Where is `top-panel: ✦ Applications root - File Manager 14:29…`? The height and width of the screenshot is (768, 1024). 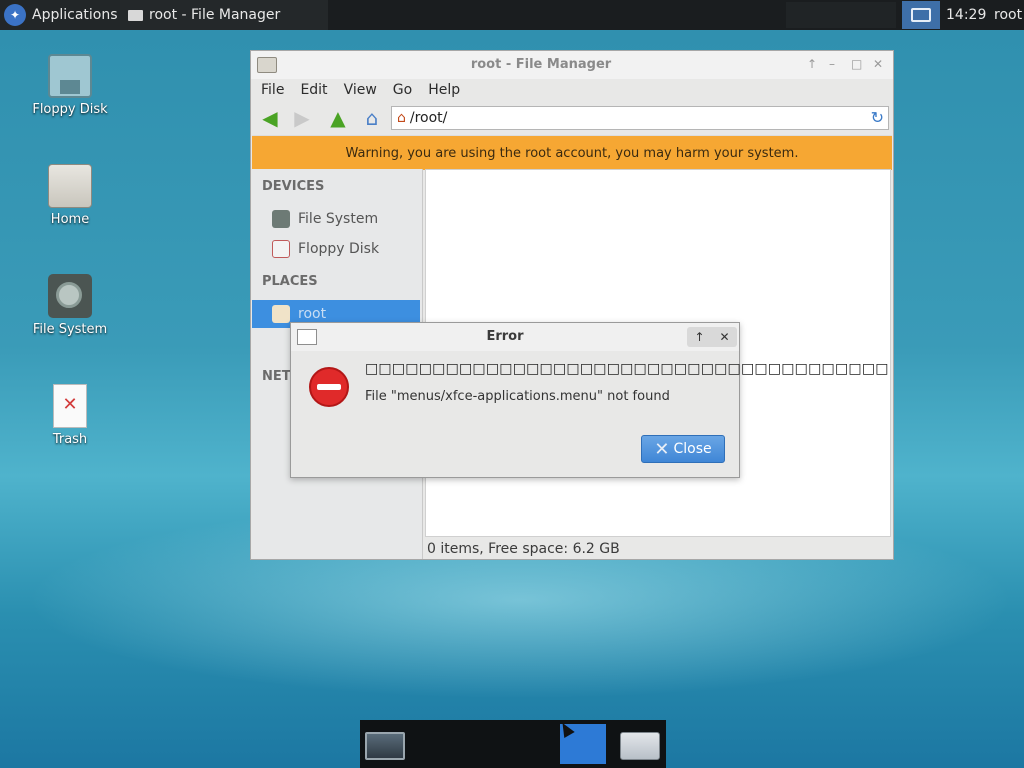 top-panel: ✦ Applications root - File Manager 14:29… is located at coordinates (512, 15).